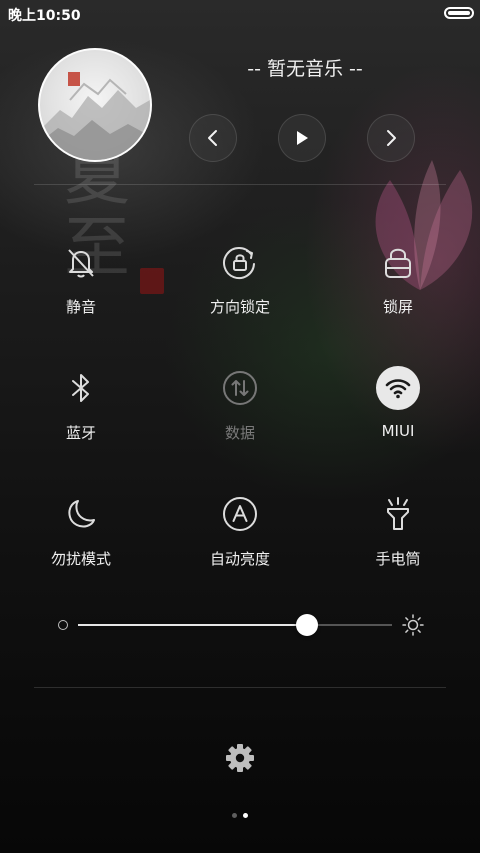 This screenshot has width=480, height=853. I want to click on lock-icon, so click(398, 263).